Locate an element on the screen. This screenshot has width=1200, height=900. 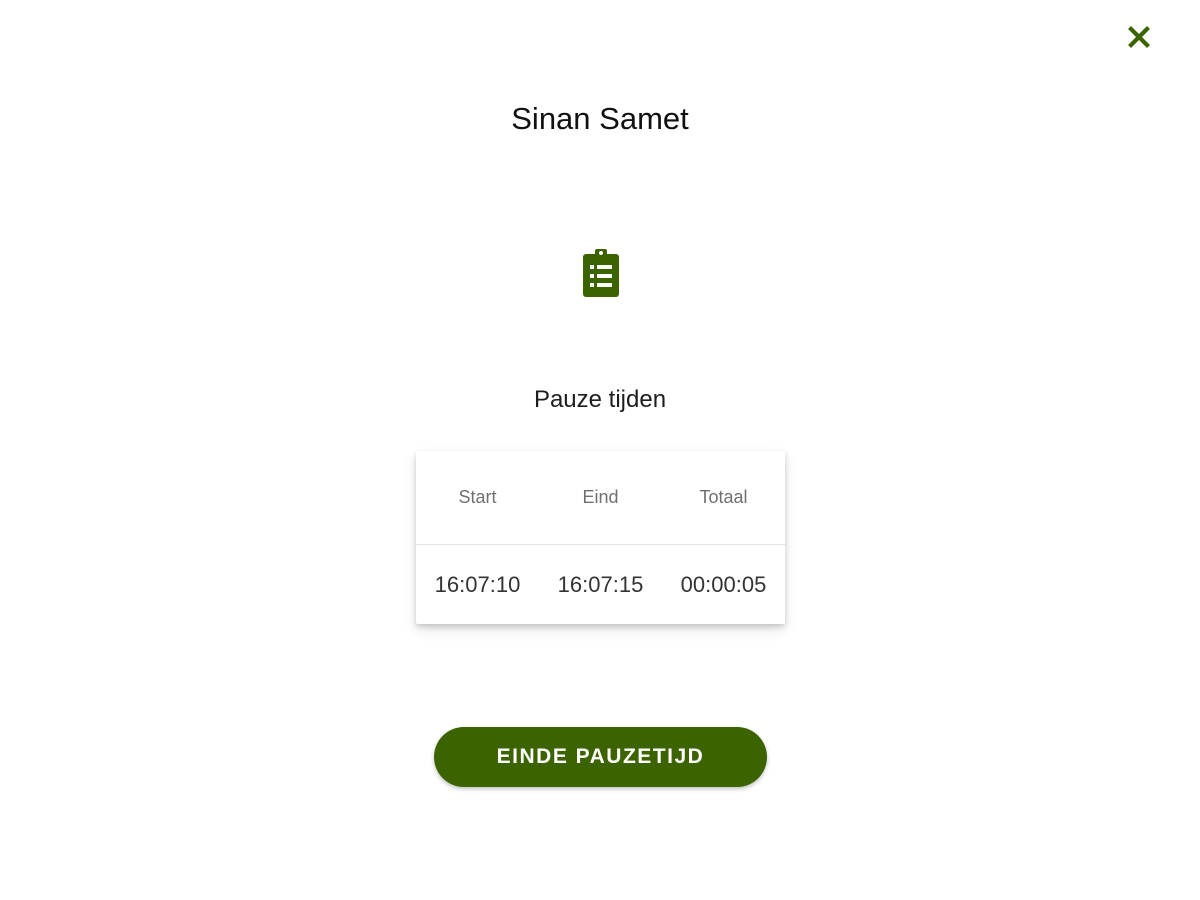
column-header-start: Start is located at coordinates (477, 497).